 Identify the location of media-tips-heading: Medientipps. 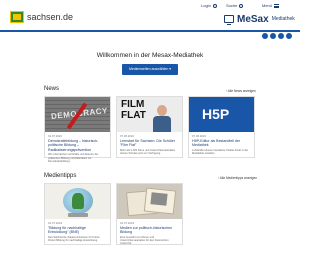
(60, 176).